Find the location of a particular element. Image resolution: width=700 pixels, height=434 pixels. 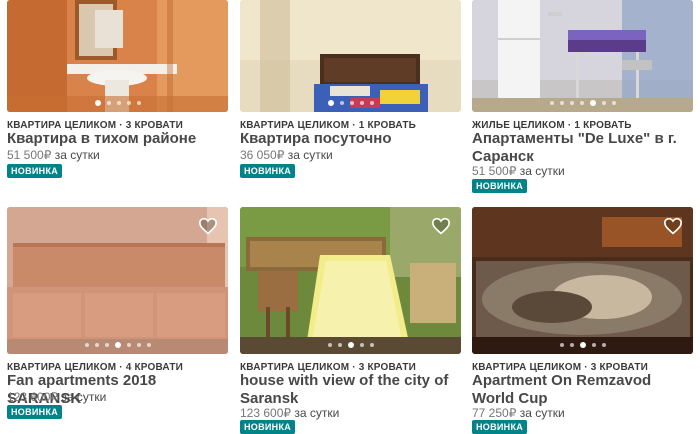

listing-title: Apartment On Remzavod World Cup is located at coordinates (582, 390).